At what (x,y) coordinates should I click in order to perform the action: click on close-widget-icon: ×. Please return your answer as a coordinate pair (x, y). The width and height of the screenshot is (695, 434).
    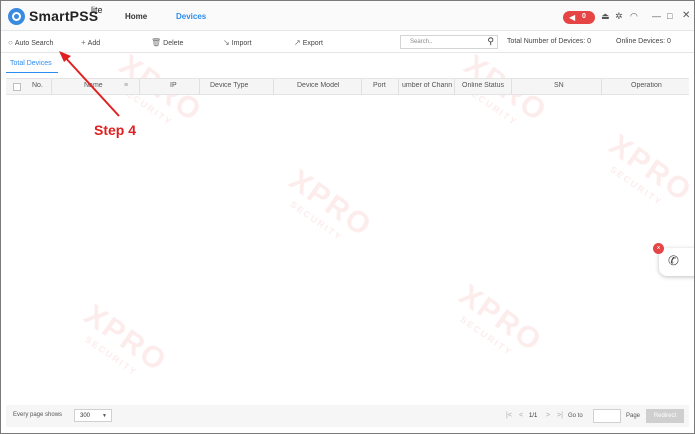
    Looking at the image, I should click on (658, 248).